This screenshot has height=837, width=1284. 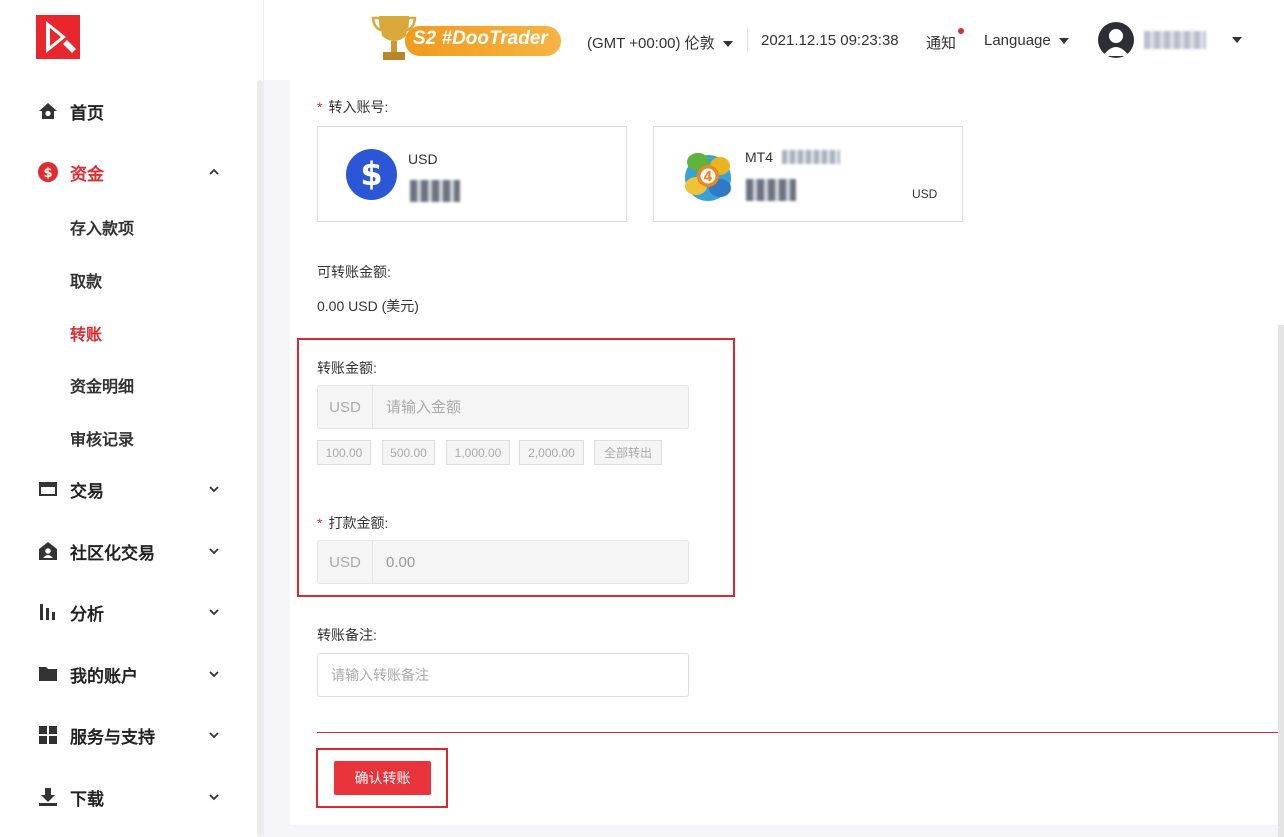 I want to click on account-card-mt4: 4 MT4 USD, so click(x=808, y=174).